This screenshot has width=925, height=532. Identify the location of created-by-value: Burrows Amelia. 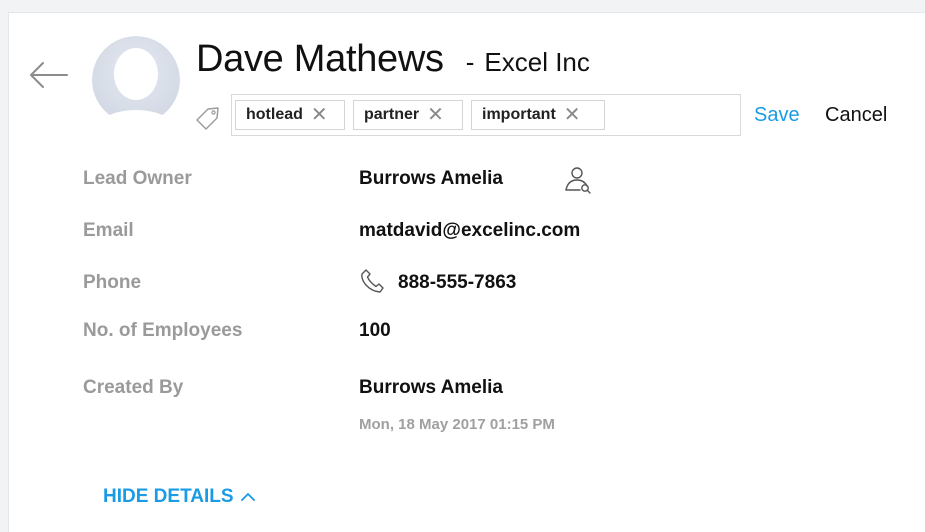
(431, 387).